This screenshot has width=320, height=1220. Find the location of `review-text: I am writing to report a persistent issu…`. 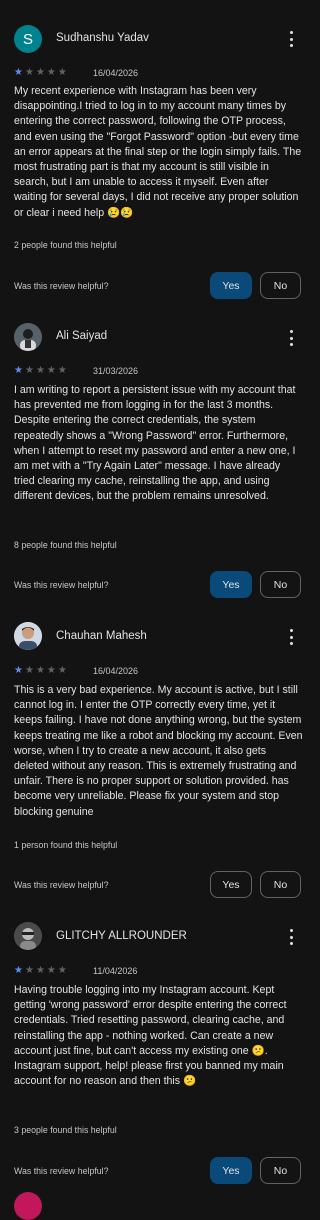

review-text: I am writing to report a persistent issu… is located at coordinates (155, 443).